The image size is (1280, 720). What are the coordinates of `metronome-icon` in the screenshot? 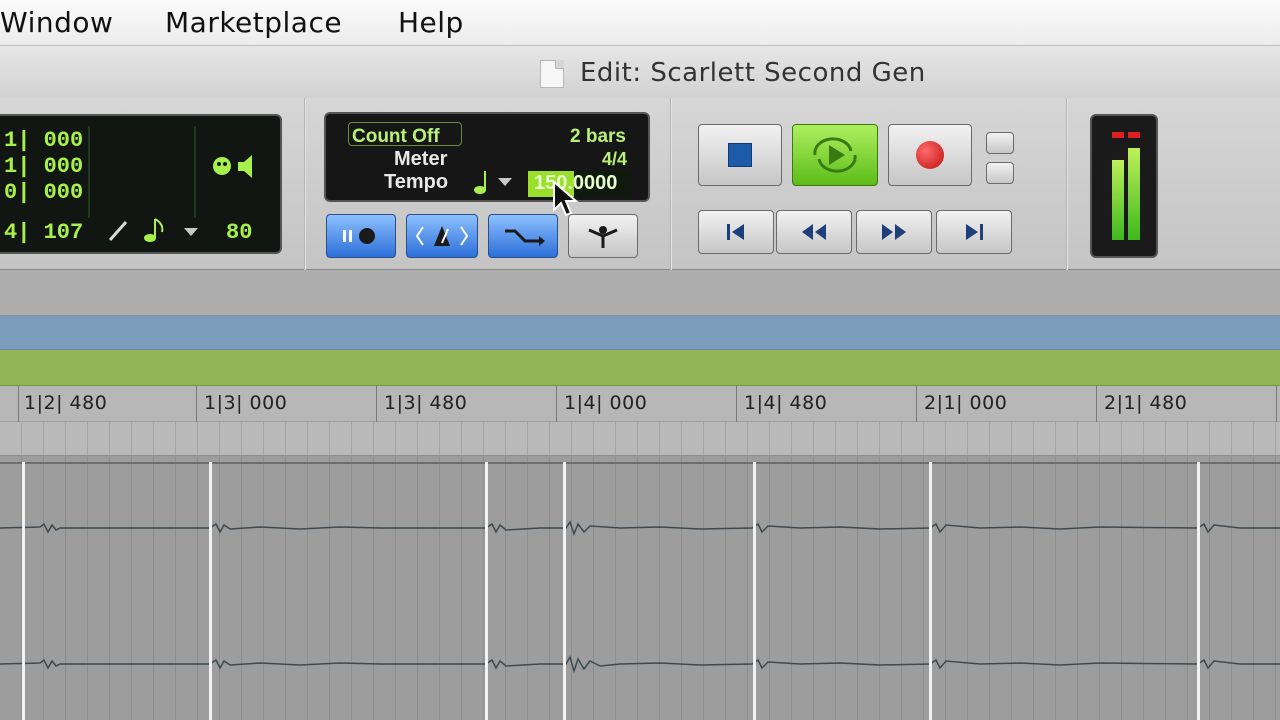 It's located at (442, 236).